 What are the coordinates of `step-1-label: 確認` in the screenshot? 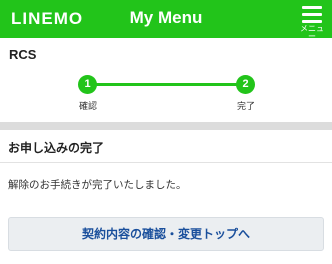 It's located at (87, 107).